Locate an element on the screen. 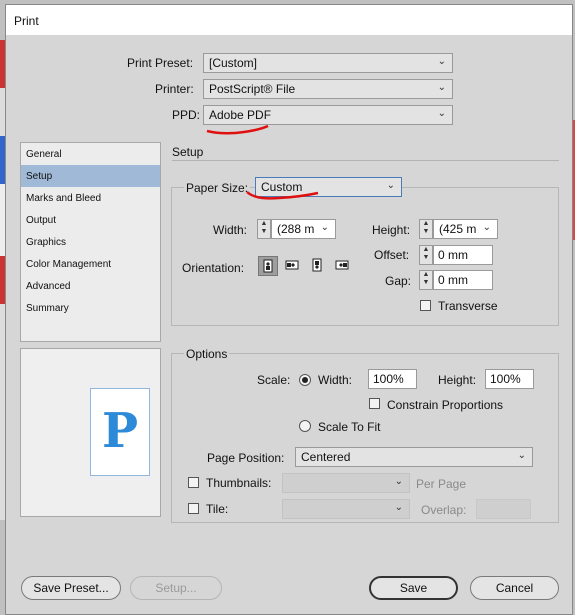  ppd-select: Adobe PDF ⌄ is located at coordinates (328, 115).